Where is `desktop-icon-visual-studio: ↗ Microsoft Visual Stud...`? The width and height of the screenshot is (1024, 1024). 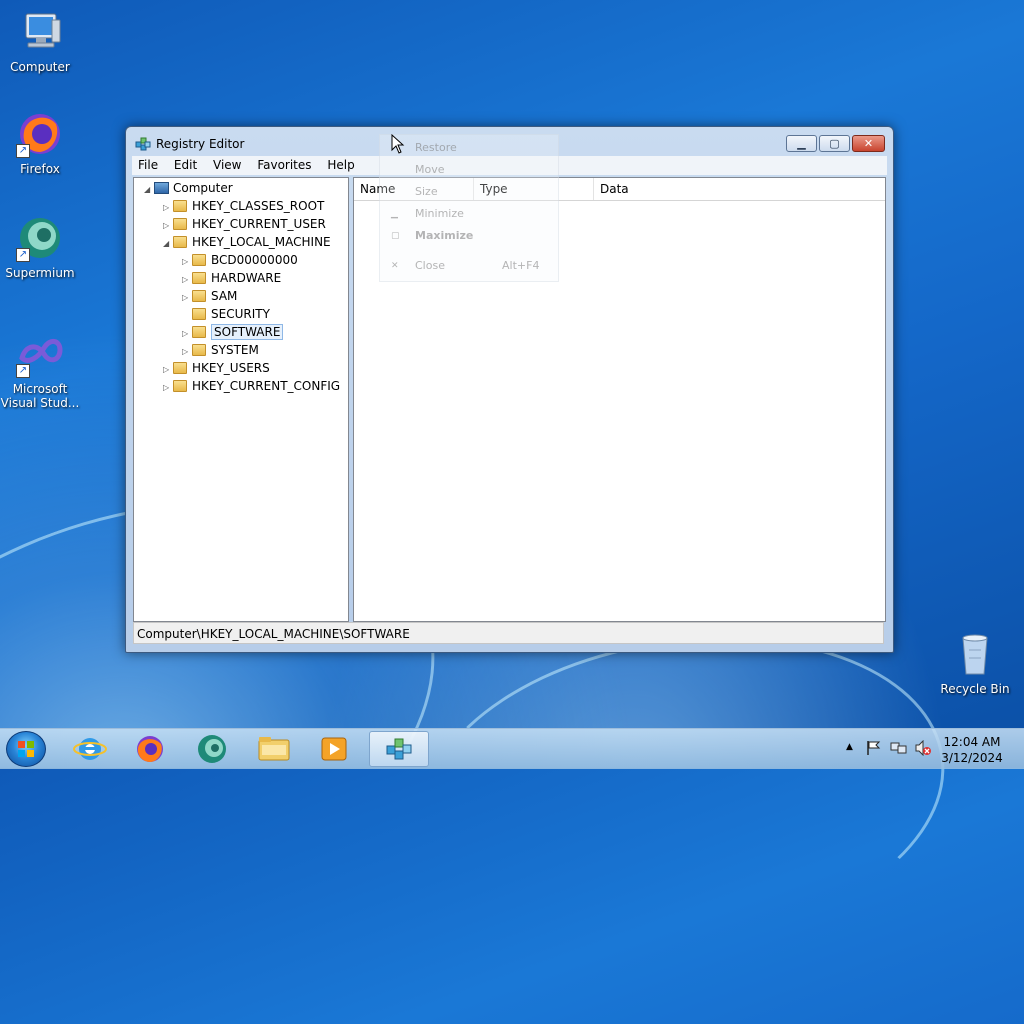
desktop-icon-visual-studio: ↗ Microsoft Visual Stud... is located at coordinates (40, 370).